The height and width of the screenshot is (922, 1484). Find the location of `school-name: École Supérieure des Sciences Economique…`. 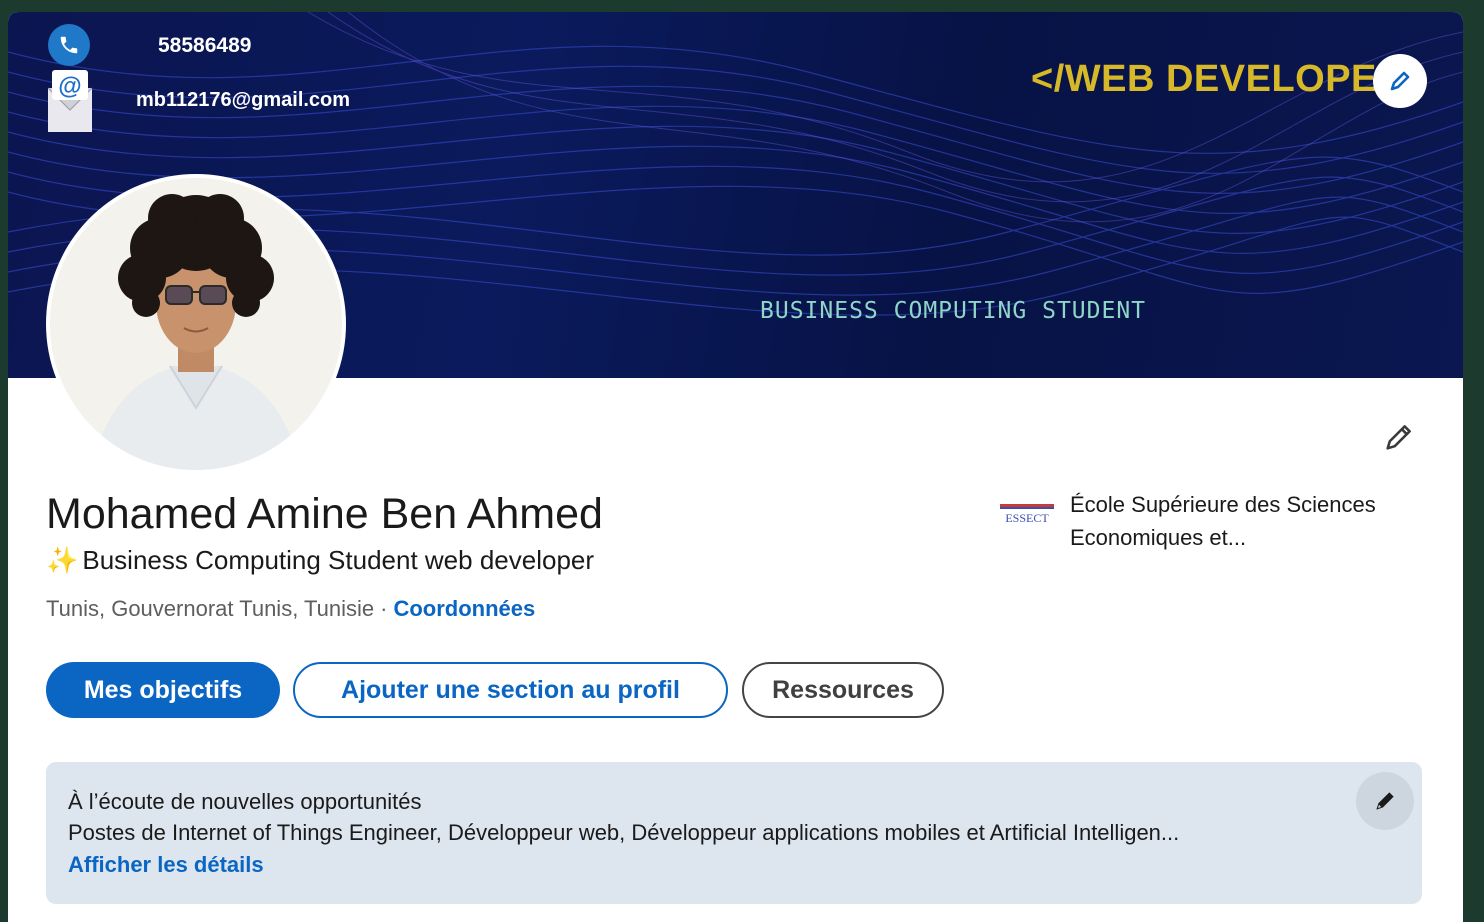

school-name: École Supérieure des Sciences Economique… is located at coordinates (1250, 521).